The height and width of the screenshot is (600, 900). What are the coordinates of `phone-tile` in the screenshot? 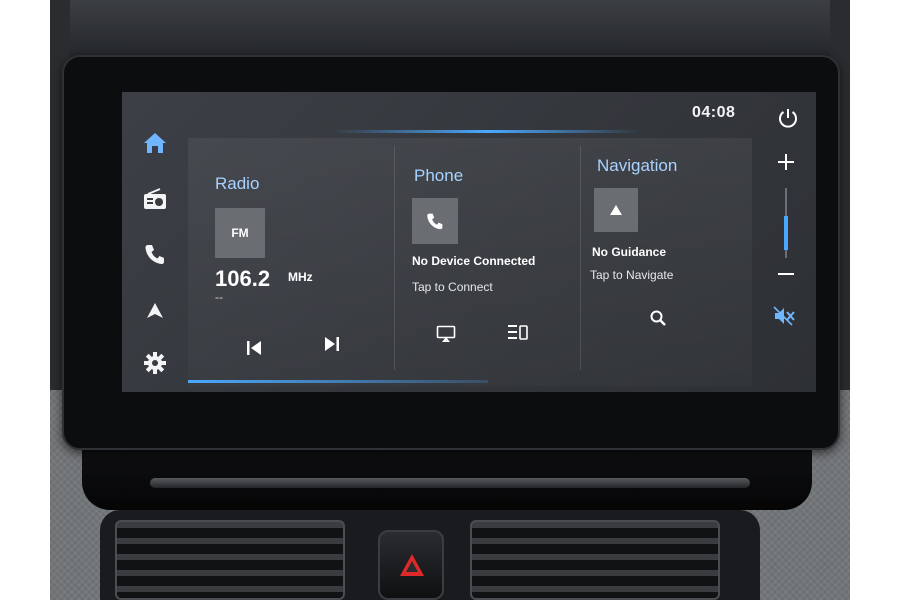 It's located at (435, 221).